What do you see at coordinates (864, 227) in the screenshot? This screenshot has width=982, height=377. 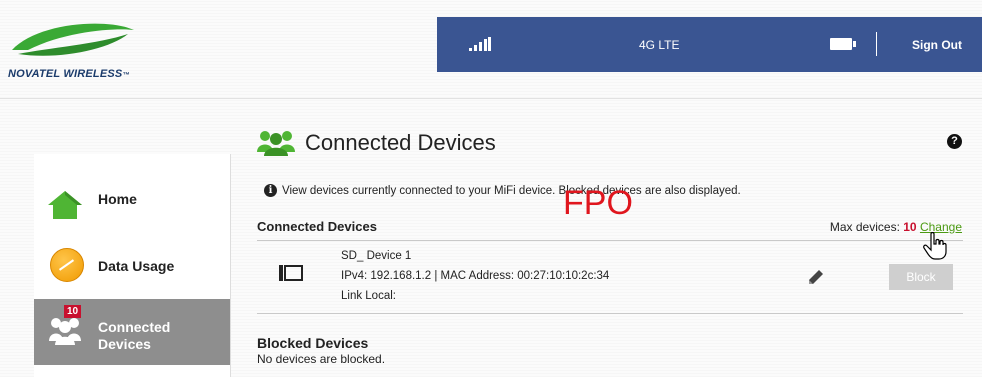 I see `max-devices-label: Max devices:` at bounding box center [864, 227].